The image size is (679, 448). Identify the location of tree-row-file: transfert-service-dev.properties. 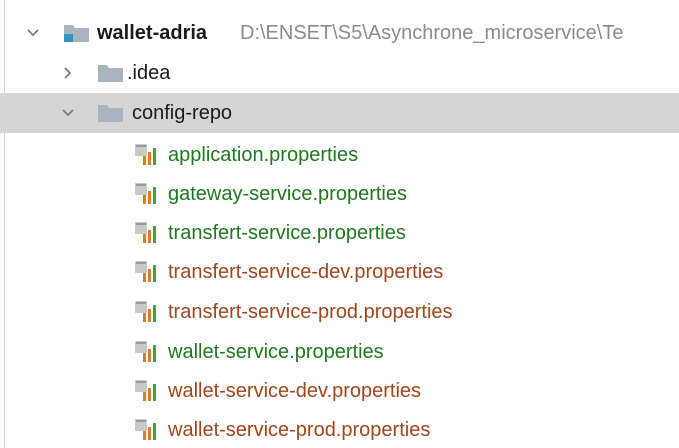
(339, 272).